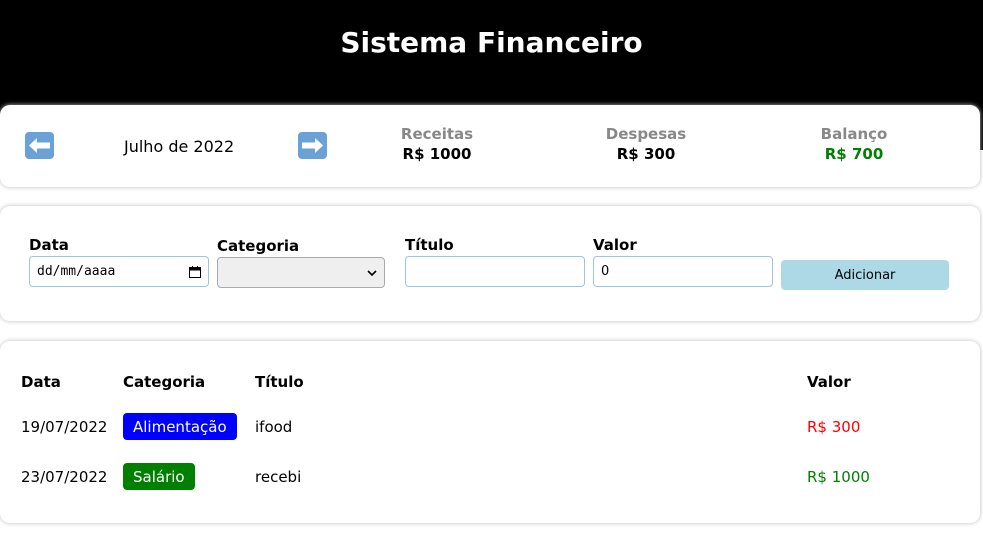 The image size is (983, 538). What do you see at coordinates (683, 271) in the screenshot?
I see `value-input: 0` at bounding box center [683, 271].